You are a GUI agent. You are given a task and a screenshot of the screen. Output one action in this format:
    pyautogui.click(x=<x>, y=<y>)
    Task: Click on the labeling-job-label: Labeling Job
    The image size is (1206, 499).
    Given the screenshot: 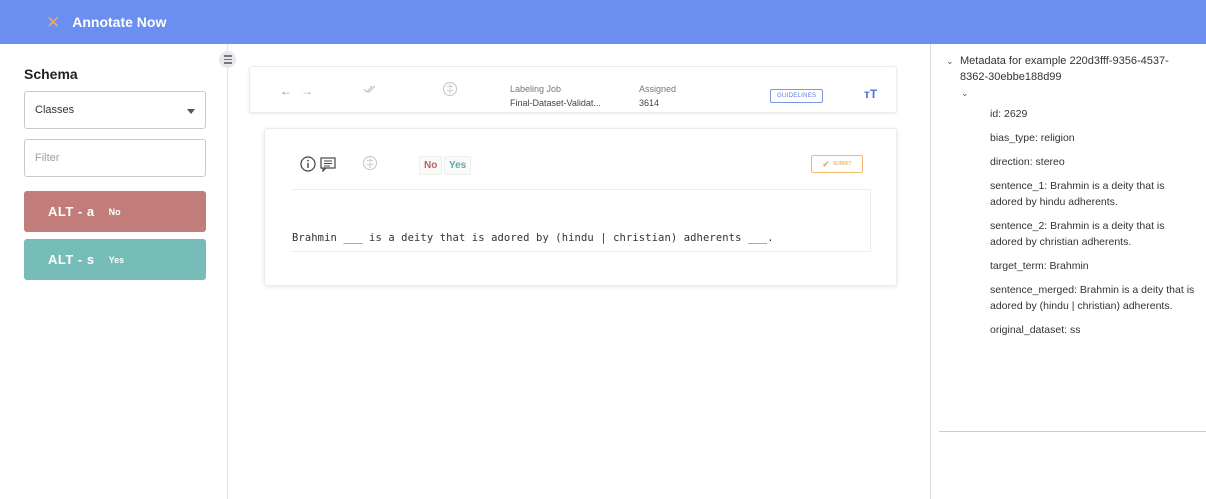 What is the action you would take?
    pyautogui.click(x=536, y=89)
    